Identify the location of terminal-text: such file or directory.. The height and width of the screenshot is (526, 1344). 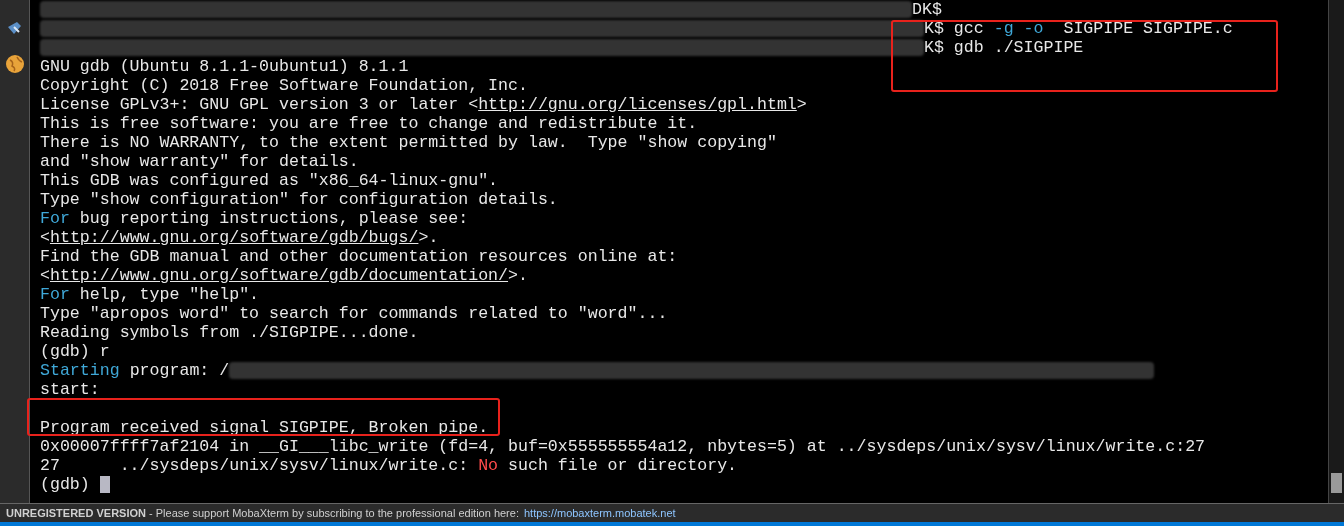
(622, 465).